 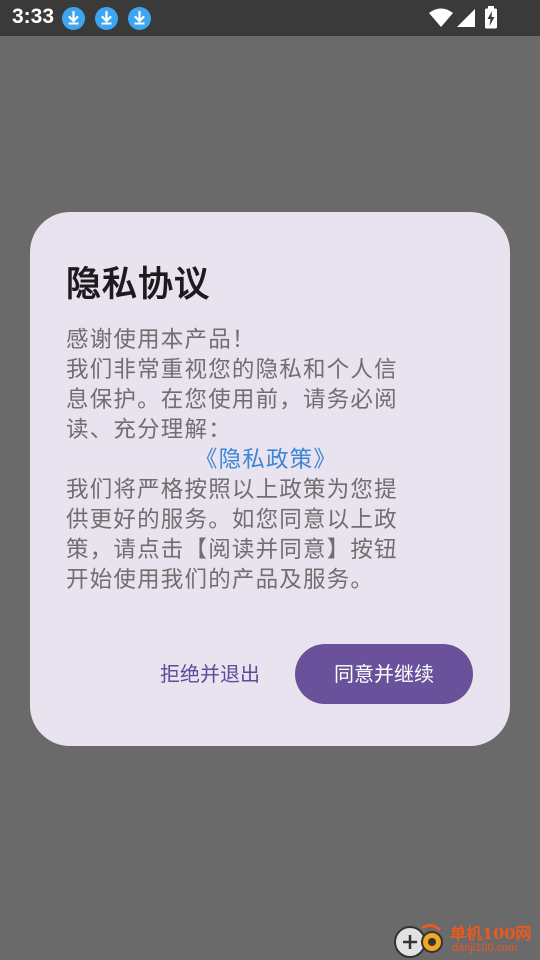 I want to click on message-line: 供更好的服务。如您同意以上政, so click(x=232, y=520).